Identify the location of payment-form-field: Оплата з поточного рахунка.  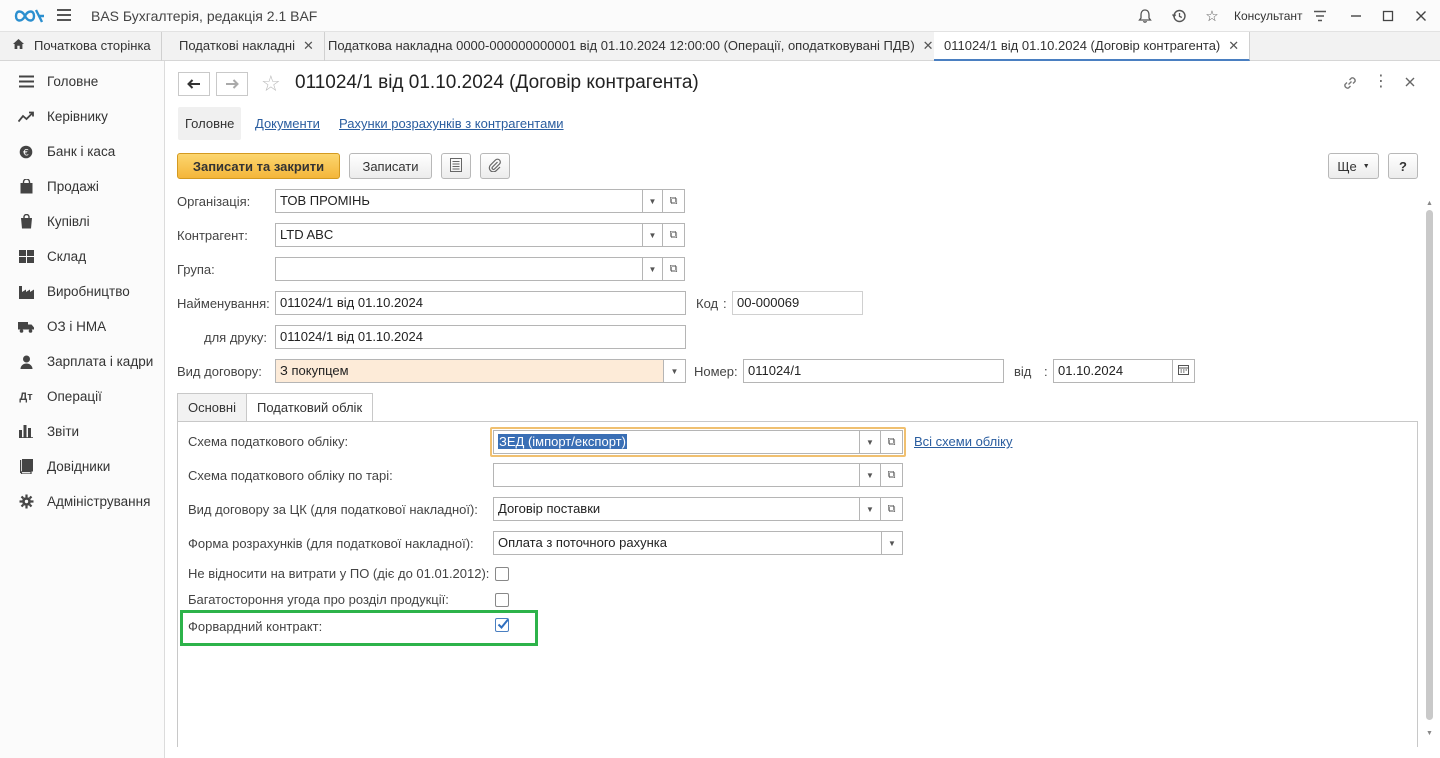
(687, 543).